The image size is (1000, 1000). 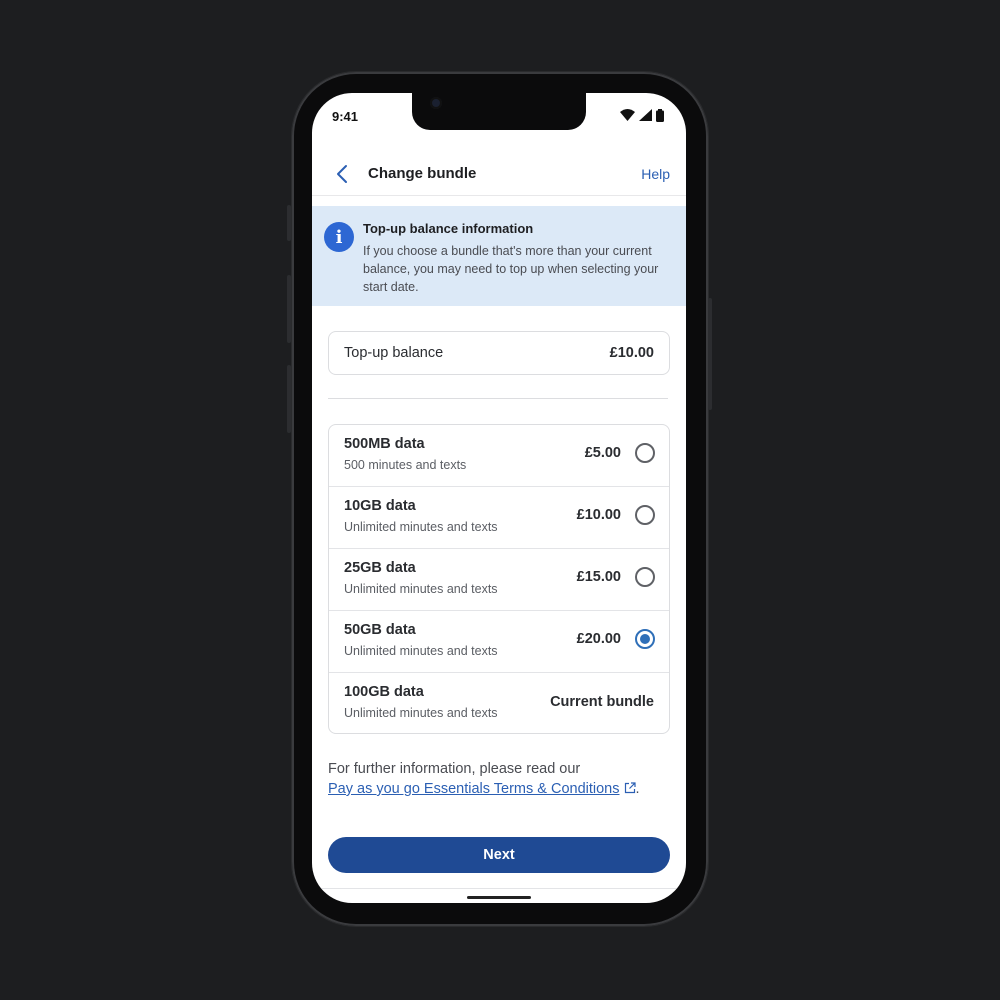 I want to click on topup-balance-card: Top-up balance £10.00, so click(x=499, y=353).